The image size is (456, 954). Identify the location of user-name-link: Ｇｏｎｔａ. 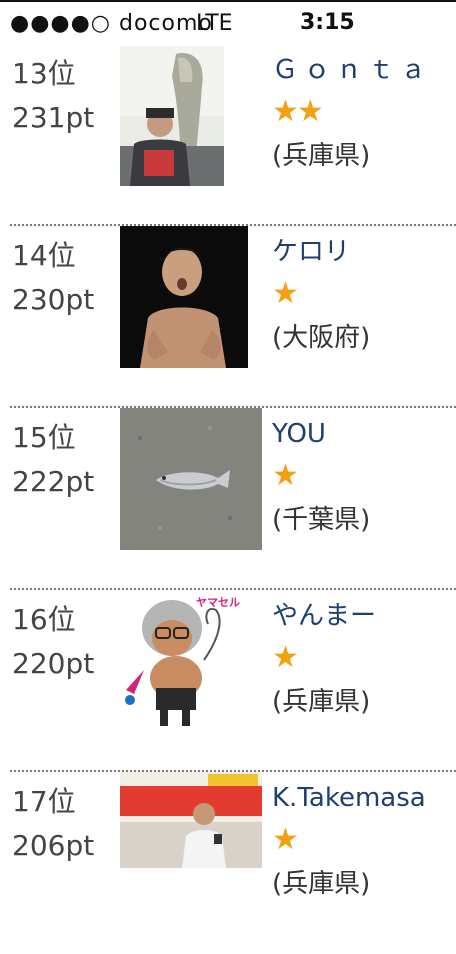
(352, 70).